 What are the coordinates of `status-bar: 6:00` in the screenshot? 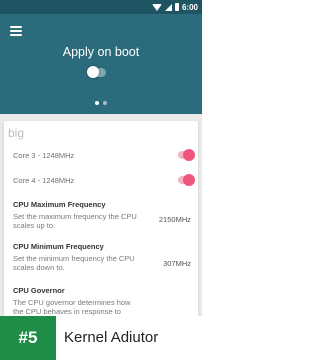 It's located at (101, 7).